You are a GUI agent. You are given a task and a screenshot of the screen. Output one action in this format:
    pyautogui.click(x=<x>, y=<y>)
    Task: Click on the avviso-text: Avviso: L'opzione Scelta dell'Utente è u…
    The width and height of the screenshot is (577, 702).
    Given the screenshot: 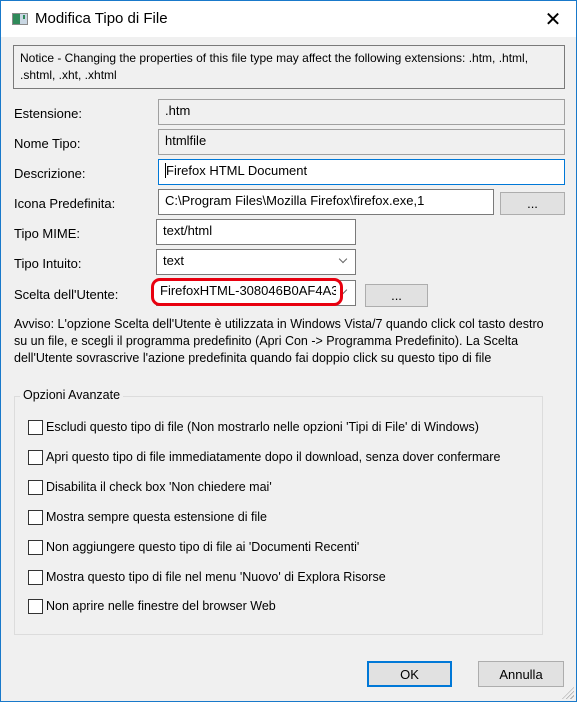 What is the action you would take?
    pyautogui.click(x=279, y=341)
    